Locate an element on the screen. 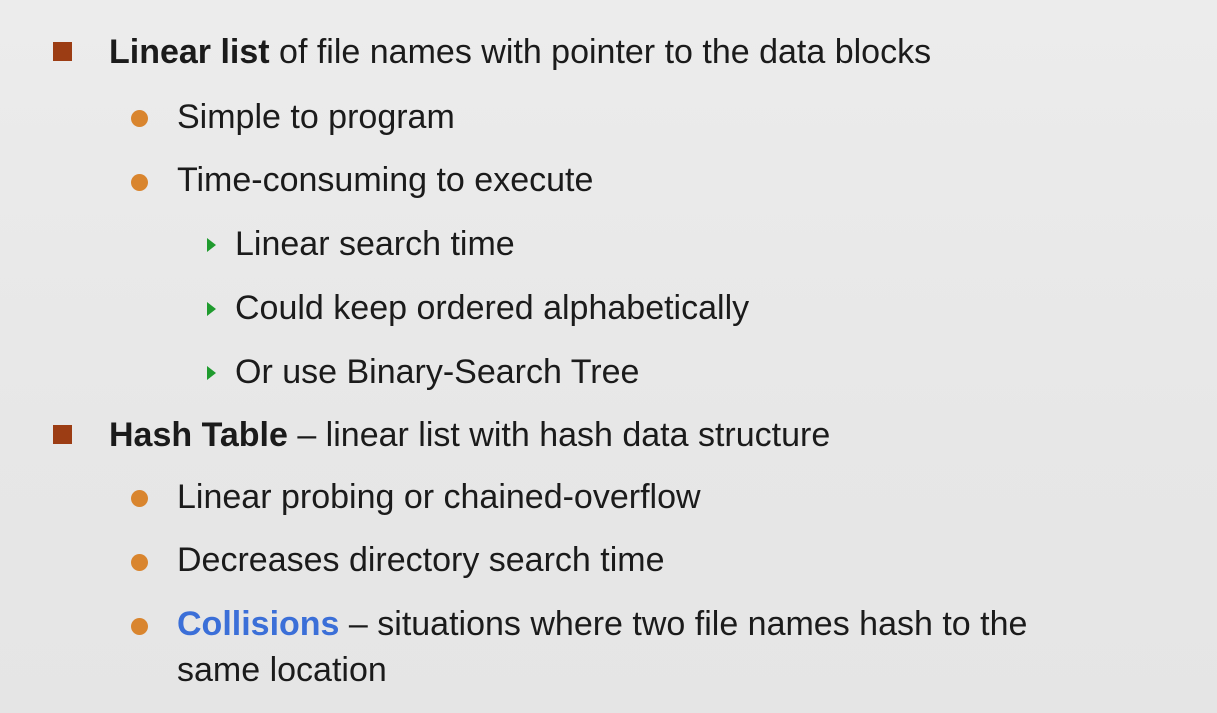 The image size is (1217, 713). bullet-text: Simple to program is located at coordinates (316, 117).